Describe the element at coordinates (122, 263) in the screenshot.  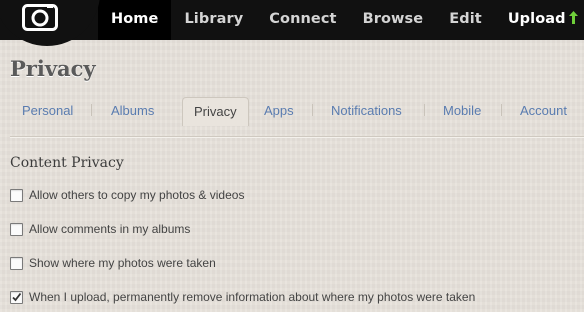
I see `show-location-label: Show where my photos were taken` at that location.